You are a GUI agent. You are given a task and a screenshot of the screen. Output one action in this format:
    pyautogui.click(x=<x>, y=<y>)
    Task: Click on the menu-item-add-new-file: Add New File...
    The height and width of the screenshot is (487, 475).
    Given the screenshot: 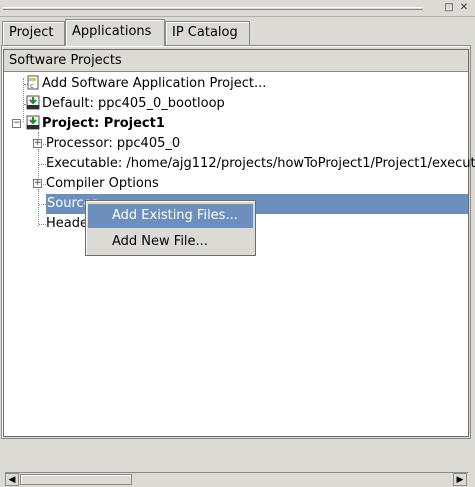 What is the action you would take?
    pyautogui.click(x=170, y=242)
    